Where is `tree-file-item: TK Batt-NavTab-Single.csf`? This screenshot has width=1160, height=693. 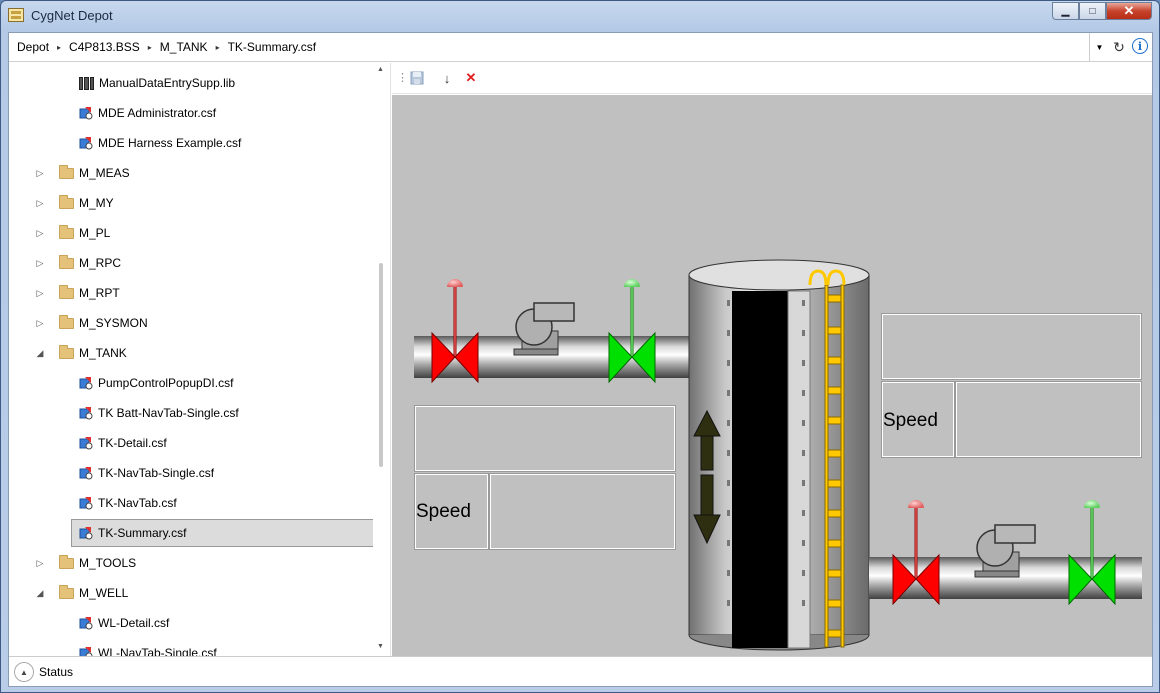
tree-file-item: TK Batt-NavTab-Single.csf is located at coordinates (159, 413).